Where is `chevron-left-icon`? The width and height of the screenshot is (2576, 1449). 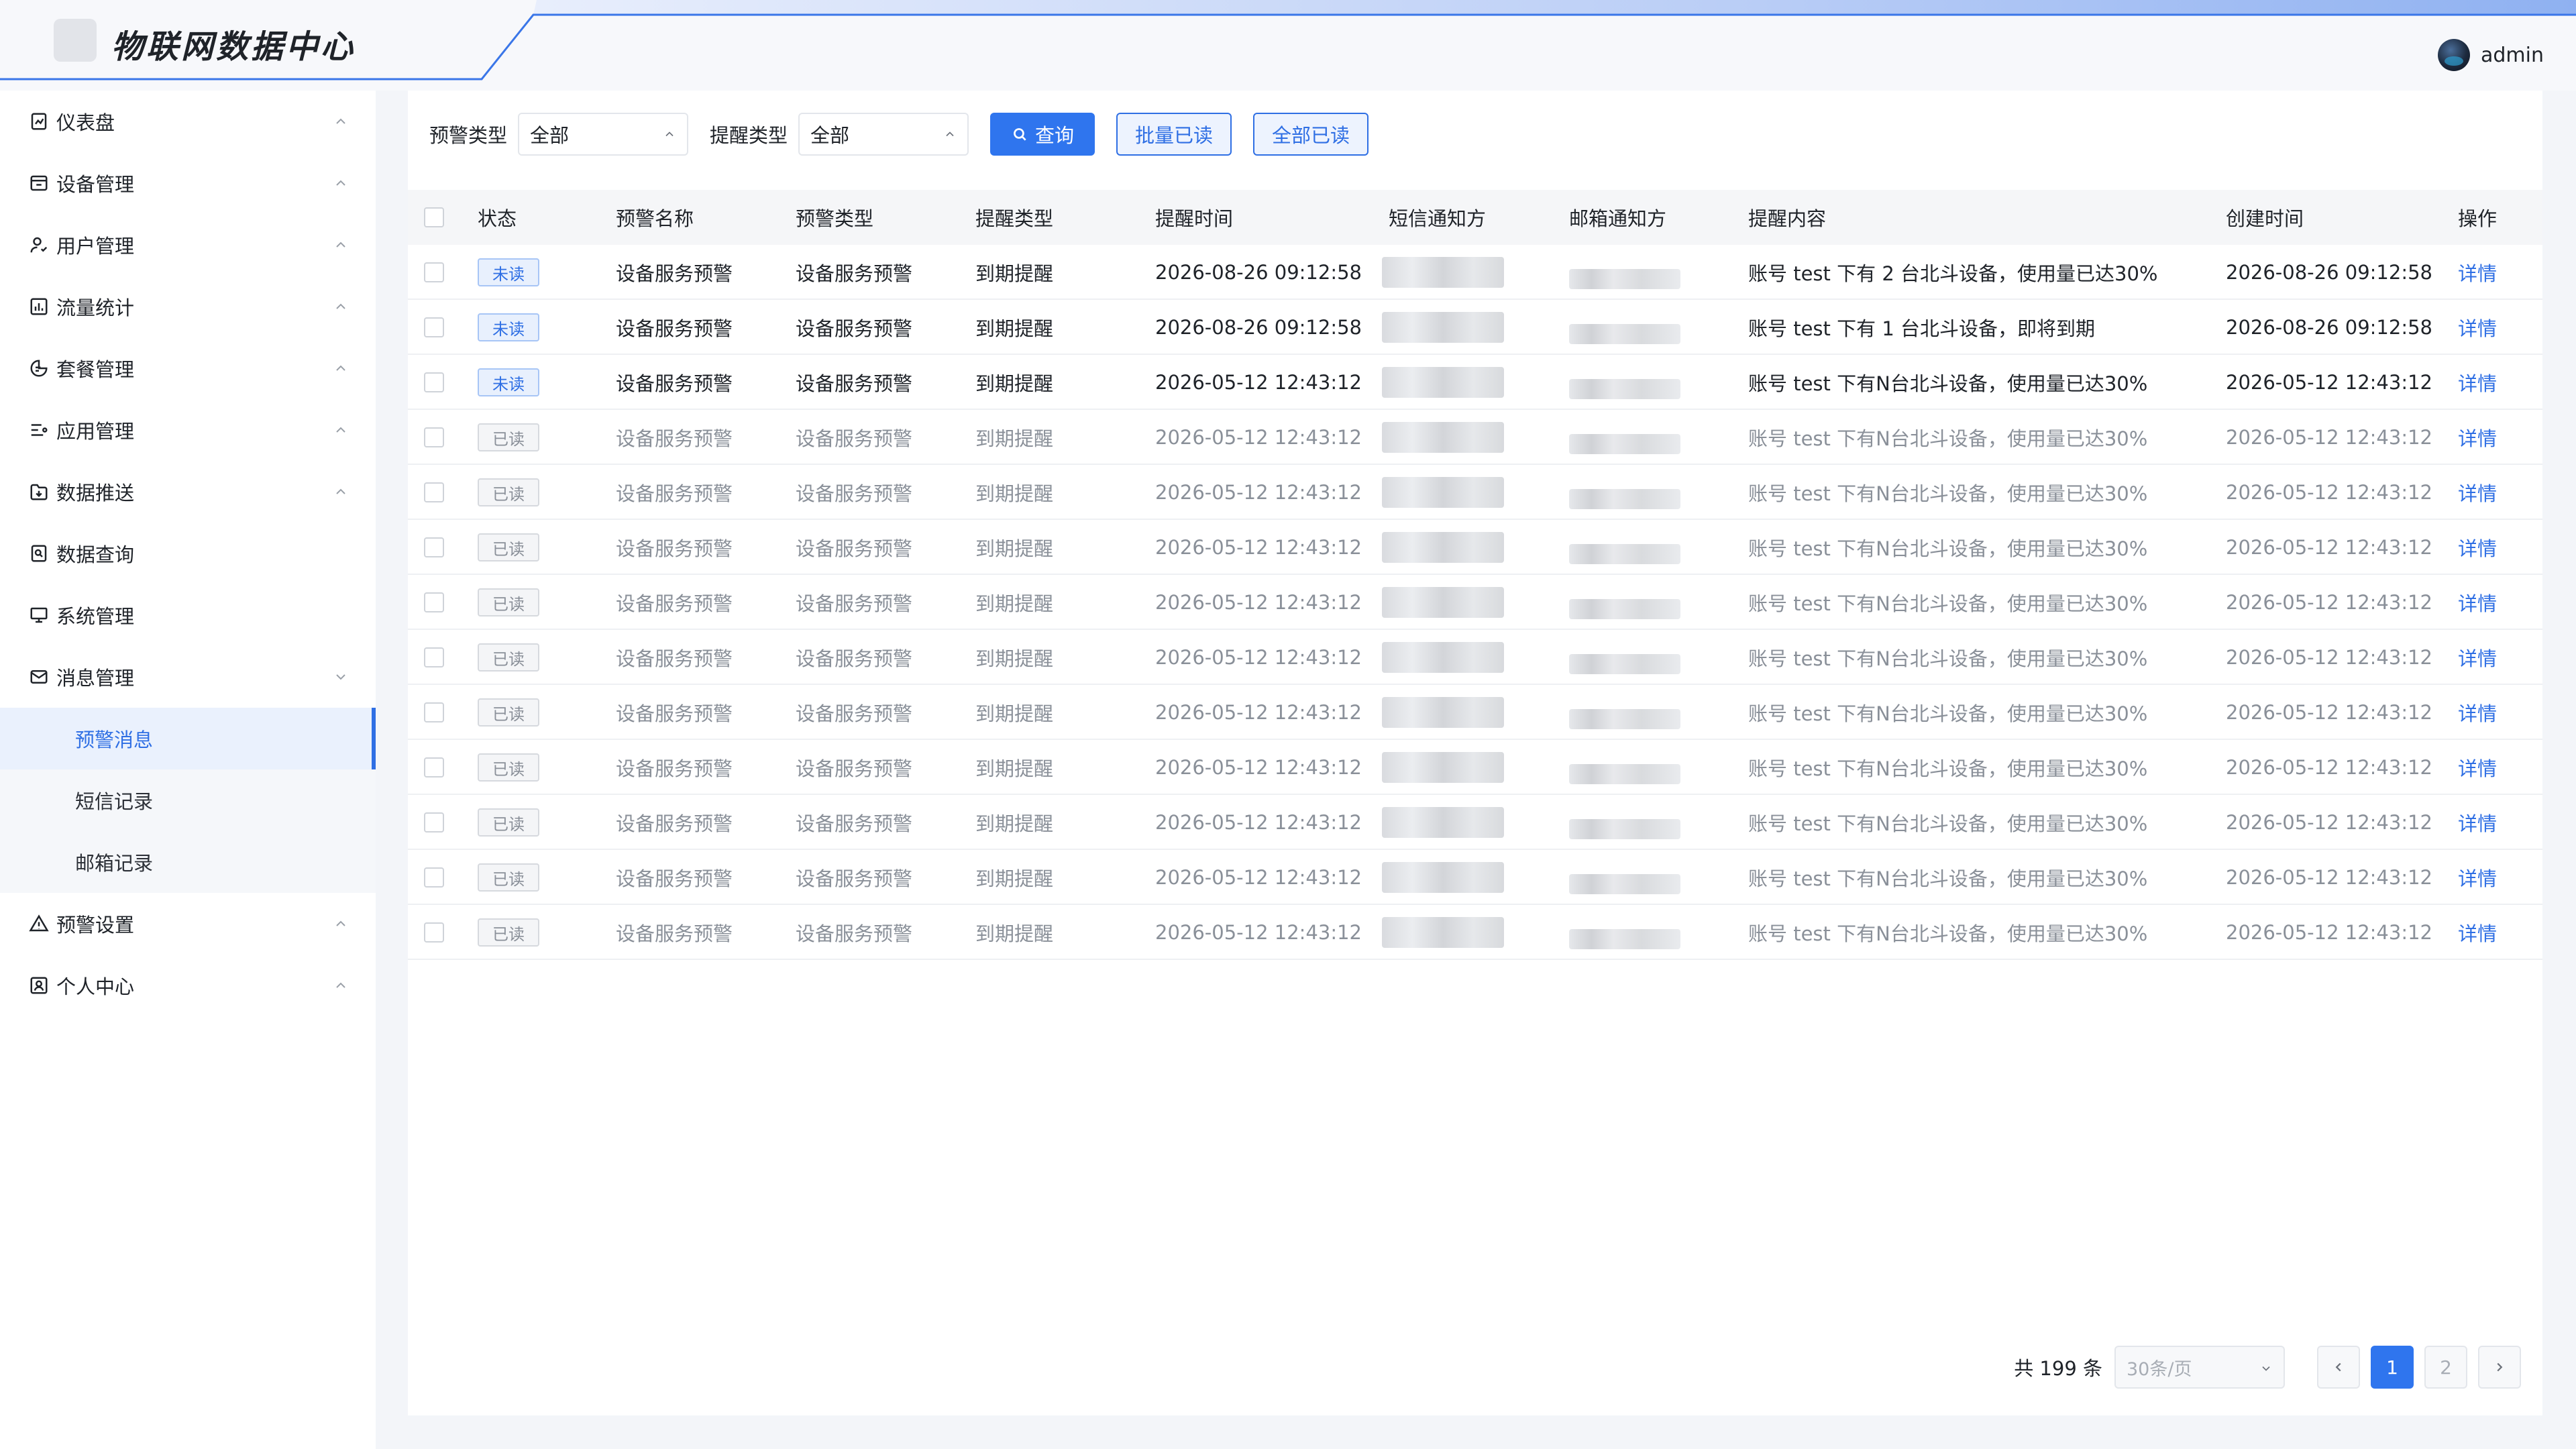
chevron-left-icon is located at coordinates (2338, 1367).